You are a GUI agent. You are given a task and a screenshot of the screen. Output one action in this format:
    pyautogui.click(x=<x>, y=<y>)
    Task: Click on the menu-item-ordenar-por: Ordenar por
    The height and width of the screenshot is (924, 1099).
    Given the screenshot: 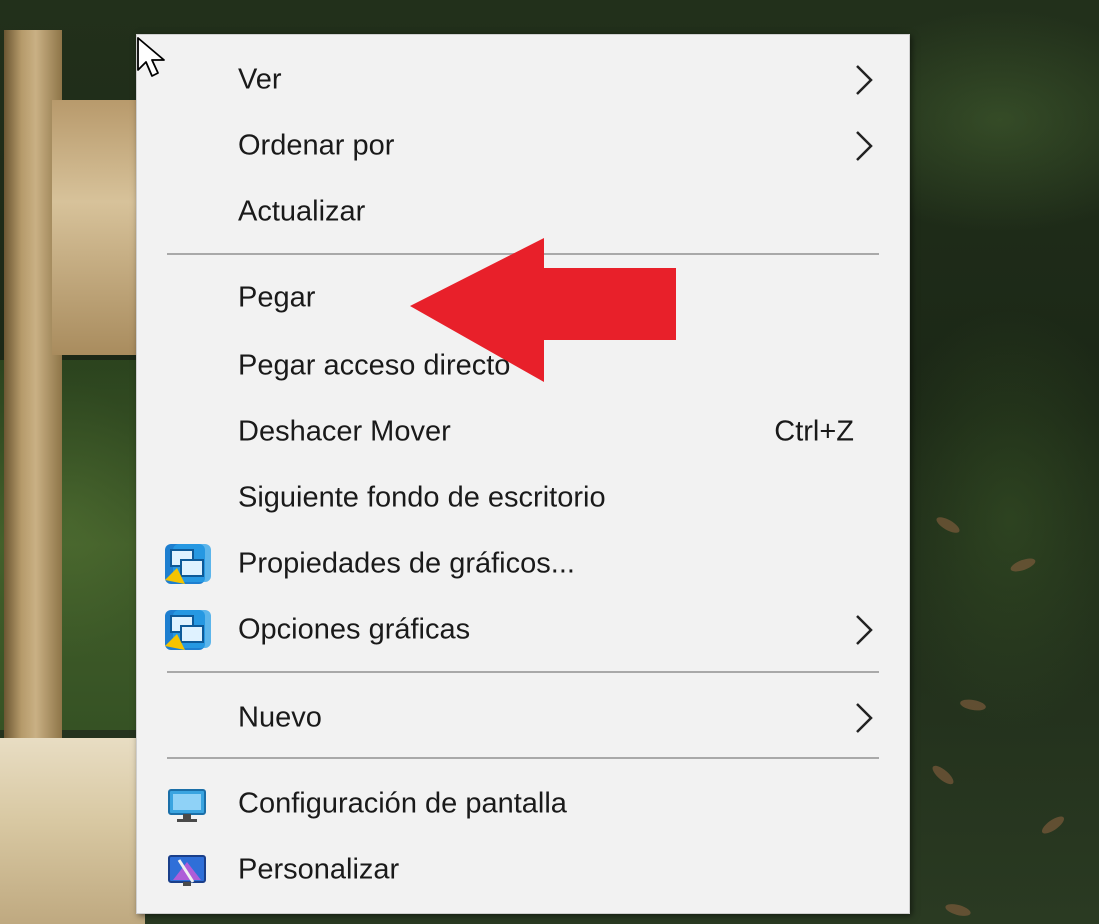 What is the action you would take?
    pyautogui.click(x=523, y=146)
    